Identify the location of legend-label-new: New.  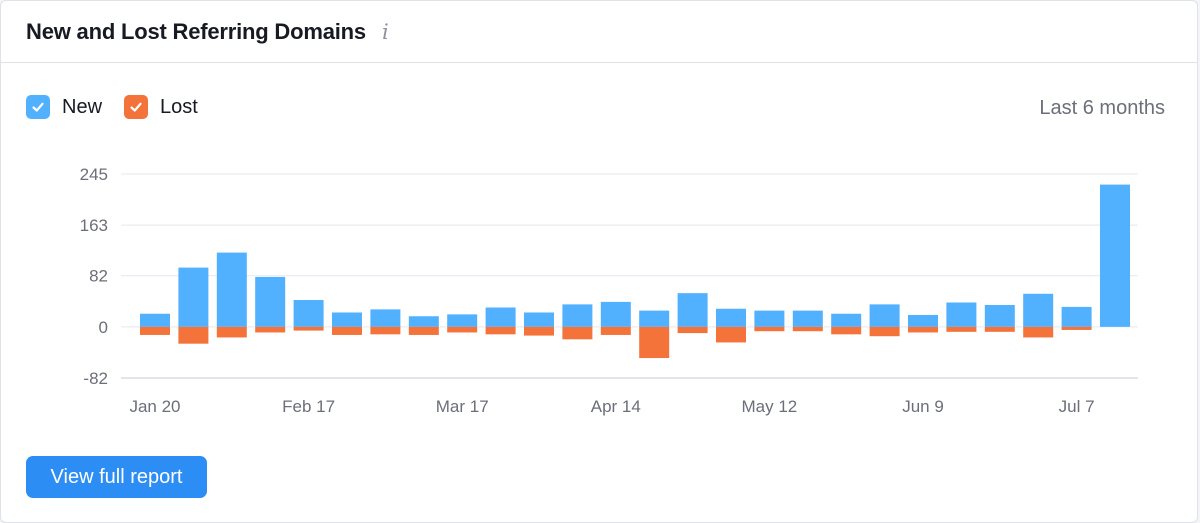
(82, 106).